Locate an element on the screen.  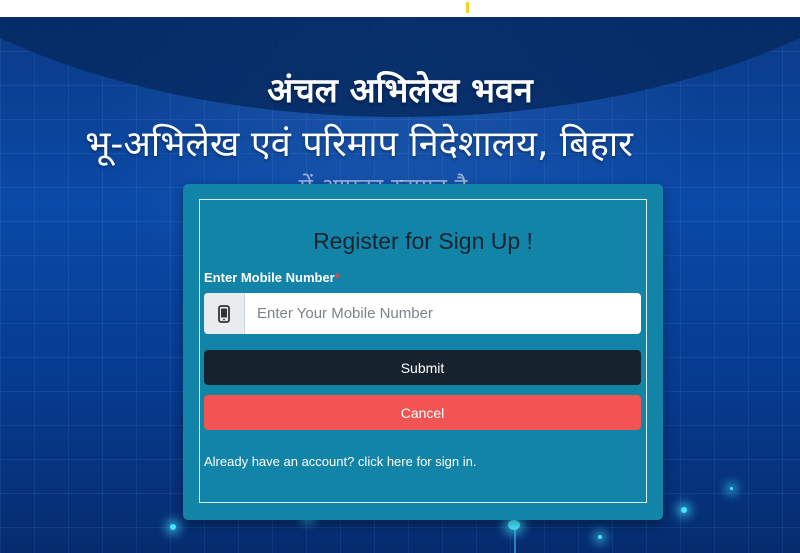
top-bar is located at coordinates (400, 8).